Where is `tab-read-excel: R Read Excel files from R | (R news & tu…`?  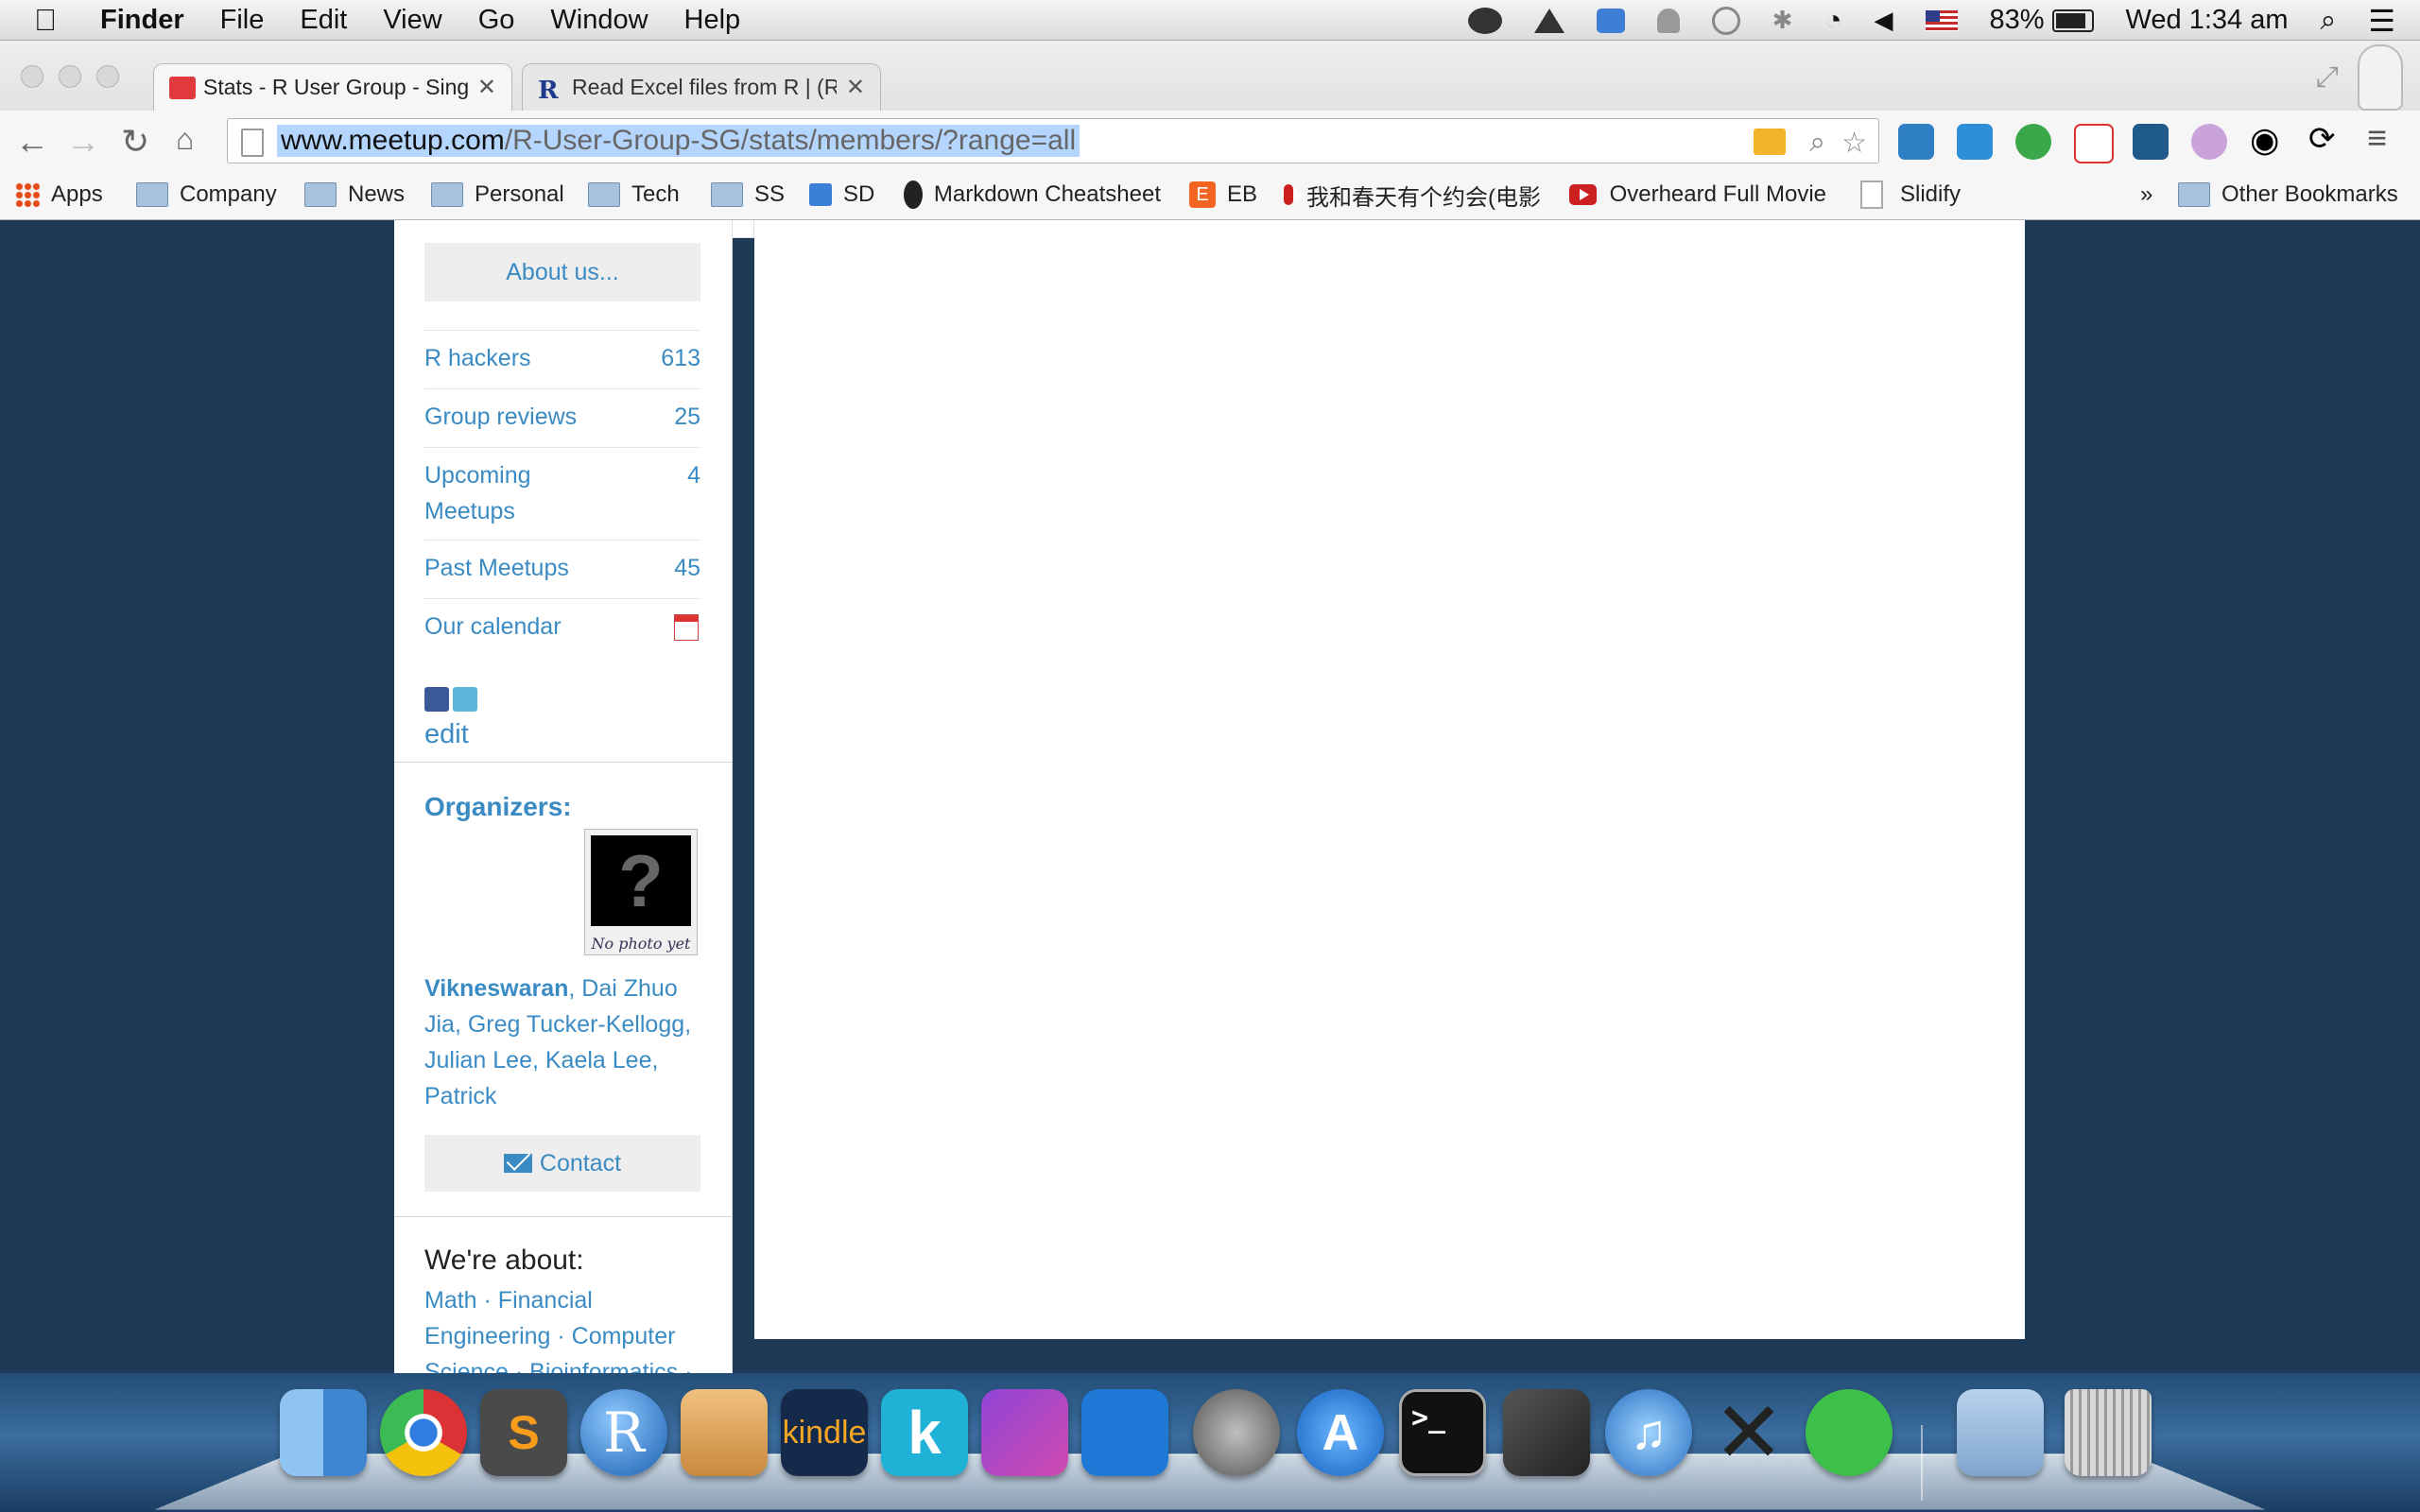 tab-read-excel: R Read Excel files from R | (R news & tu… is located at coordinates (701, 87).